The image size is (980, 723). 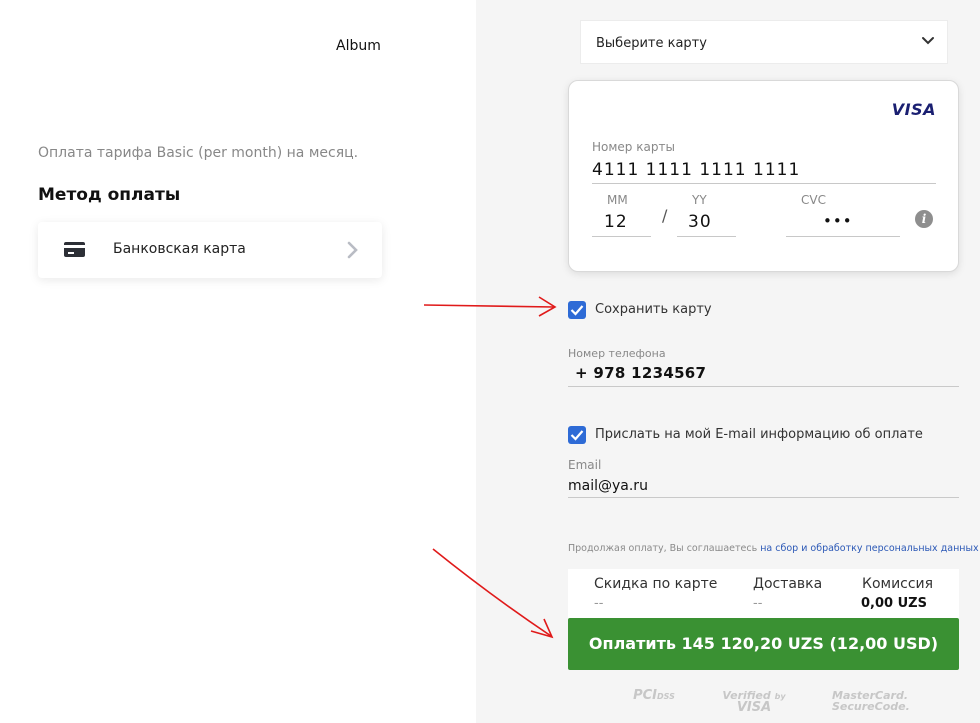 I want to click on info-icon: i, so click(x=924, y=219).